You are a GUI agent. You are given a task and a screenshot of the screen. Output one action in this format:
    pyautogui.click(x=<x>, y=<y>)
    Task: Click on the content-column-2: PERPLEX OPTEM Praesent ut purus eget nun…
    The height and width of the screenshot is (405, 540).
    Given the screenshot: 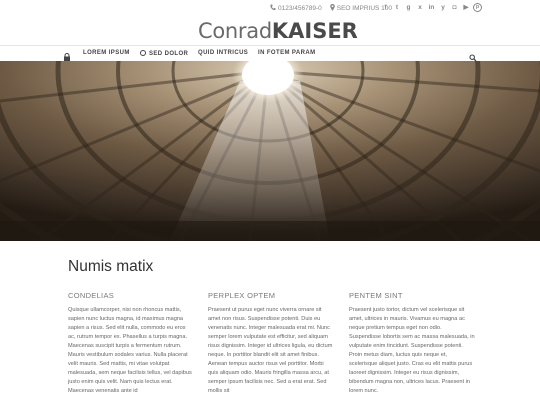 What is the action you would take?
    pyautogui.click(x=271, y=343)
    